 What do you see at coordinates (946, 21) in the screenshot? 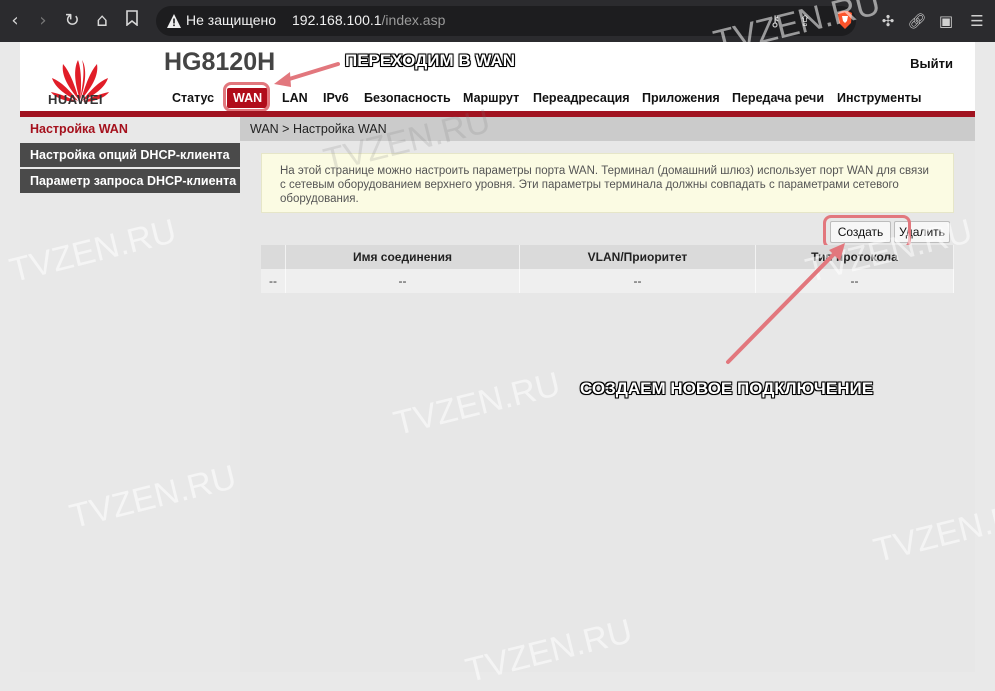
I see `sidebar-icon: ▣` at bounding box center [946, 21].